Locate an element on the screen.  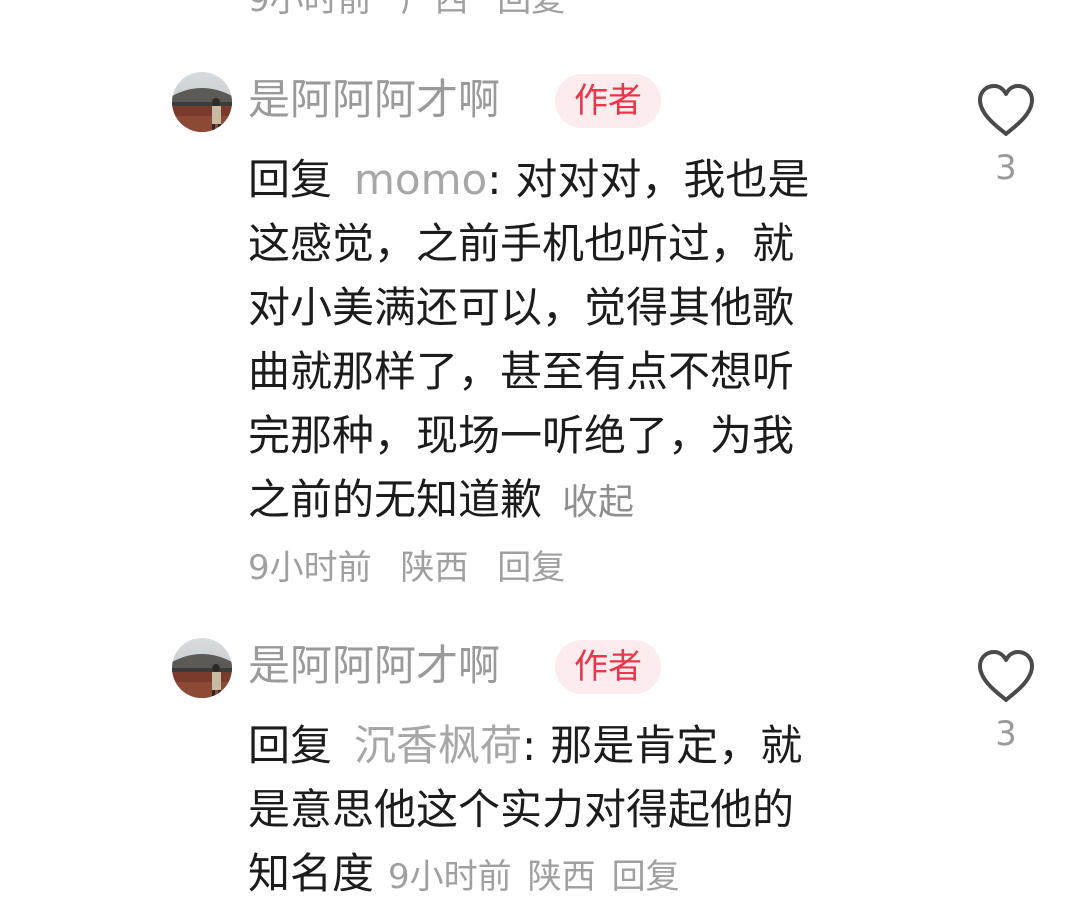
comment-line: 是意思他这个实力对得起他的 is located at coordinates (521, 809).